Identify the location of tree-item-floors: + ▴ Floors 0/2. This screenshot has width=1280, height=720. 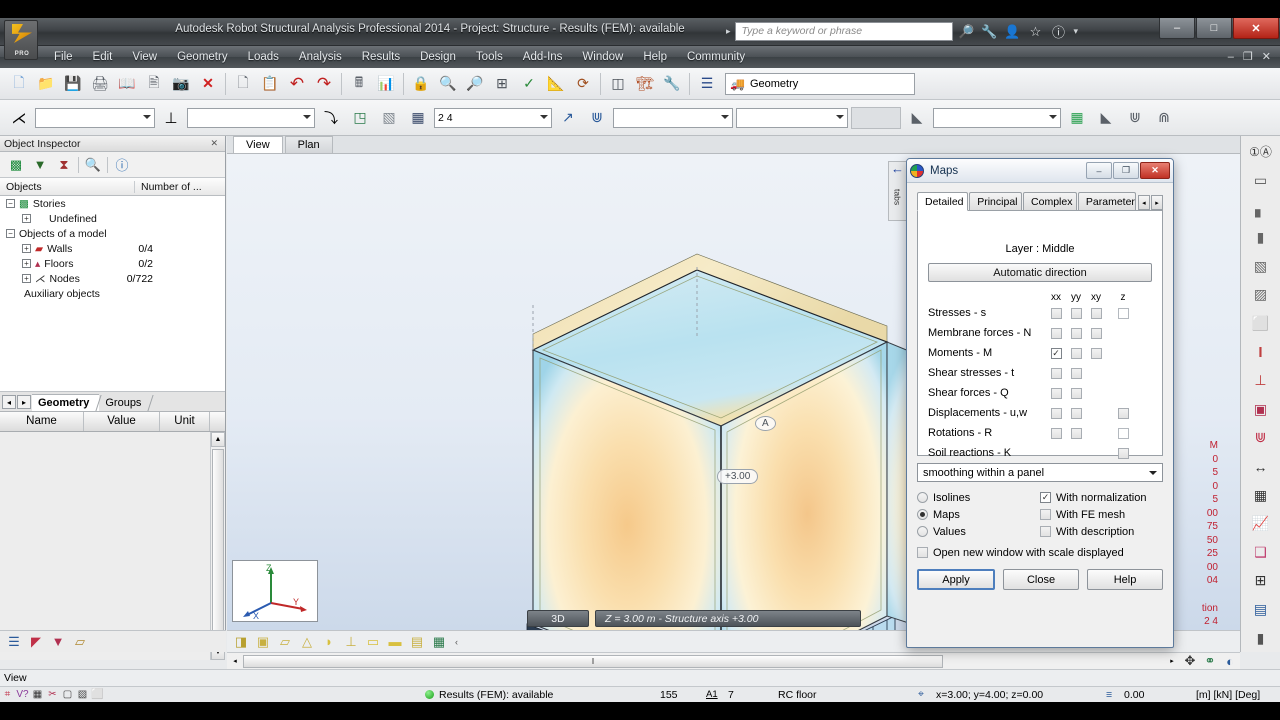
(112, 263).